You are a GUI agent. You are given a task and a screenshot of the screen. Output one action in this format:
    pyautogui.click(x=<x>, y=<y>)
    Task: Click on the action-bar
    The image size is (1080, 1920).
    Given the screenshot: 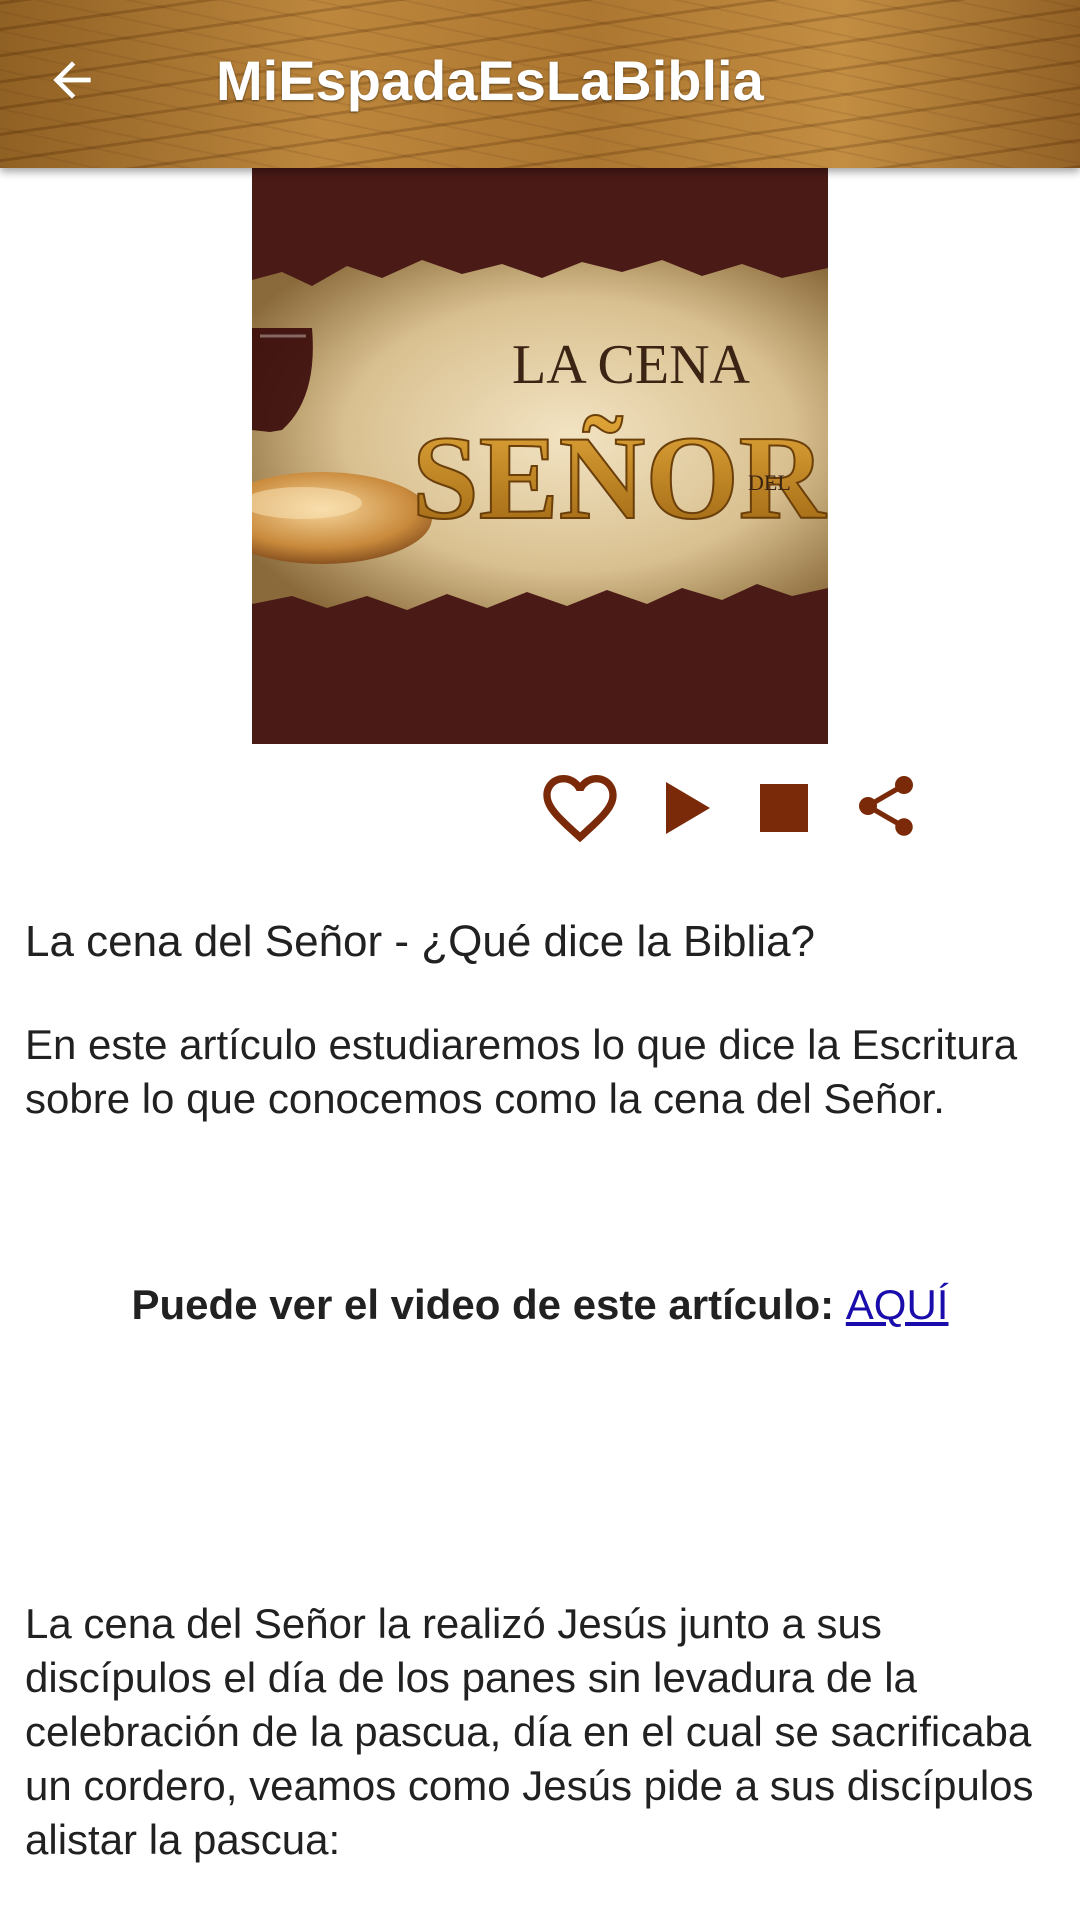 What is the action you would take?
    pyautogui.click(x=540, y=814)
    